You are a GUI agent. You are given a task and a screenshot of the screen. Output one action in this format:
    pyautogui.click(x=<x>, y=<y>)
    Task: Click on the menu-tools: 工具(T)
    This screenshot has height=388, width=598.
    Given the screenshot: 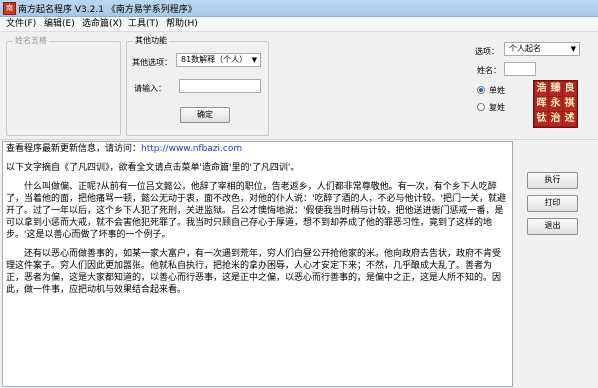 What is the action you would take?
    pyautogui.click(x=143, y=24)
    